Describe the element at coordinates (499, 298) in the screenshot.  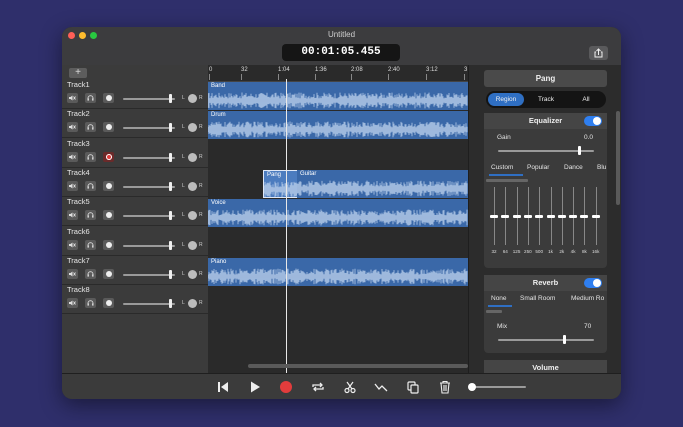
I see `reverb-preset-none: None` at that location.